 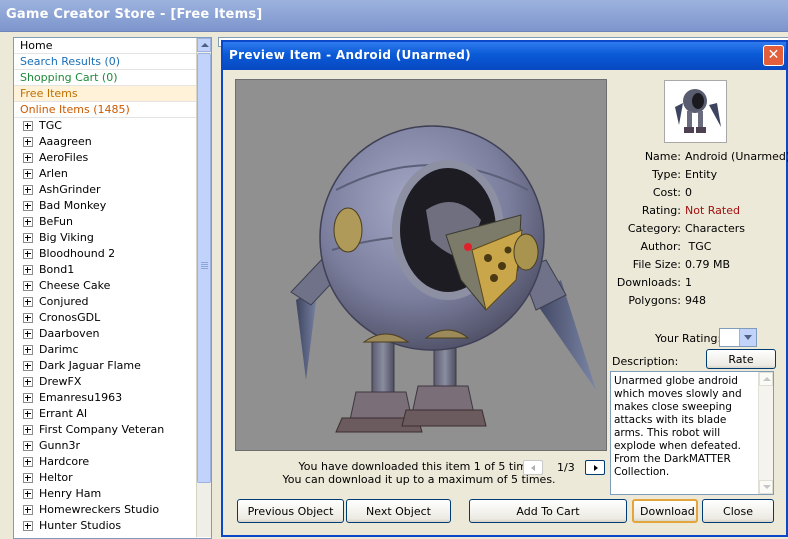 I want to click on close-button: Close, so click(x=738, y=511).